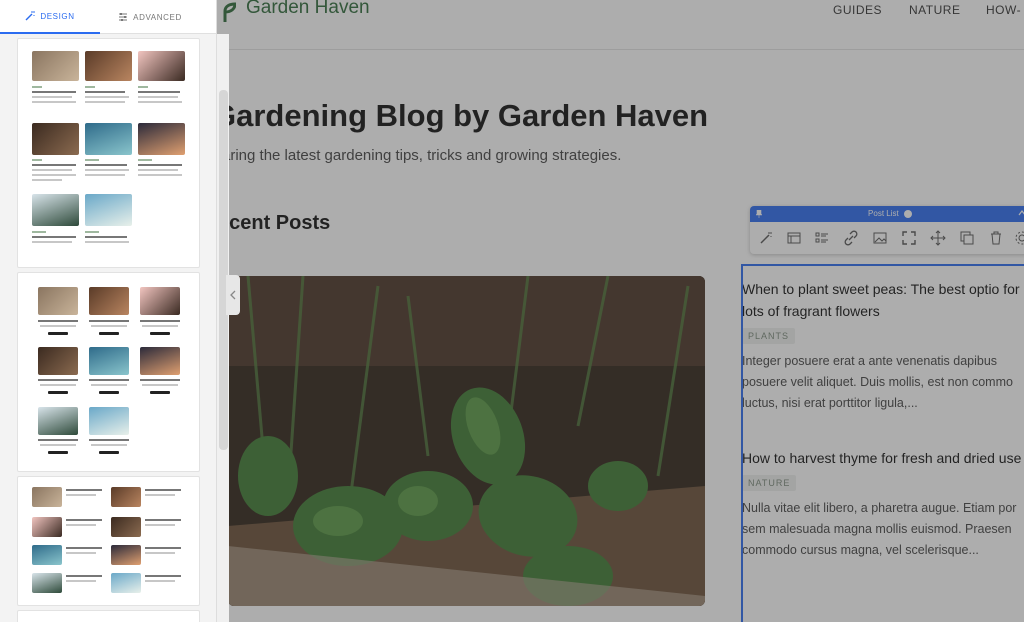  What do you see at coordinates (851, 238) in the screenshot?
I see `link-icon` at bounding box center [851, 238].